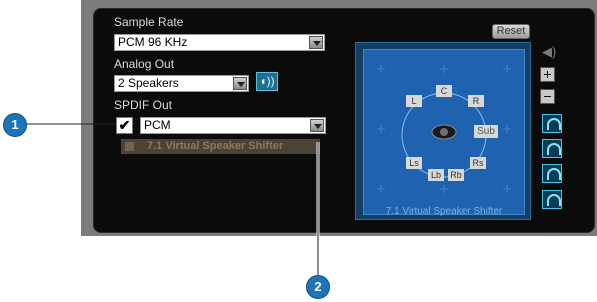  What do you see at coordinates (318, 287) in the screenshot?
I see `callout-2: 2` at bounding box center [318, 287].